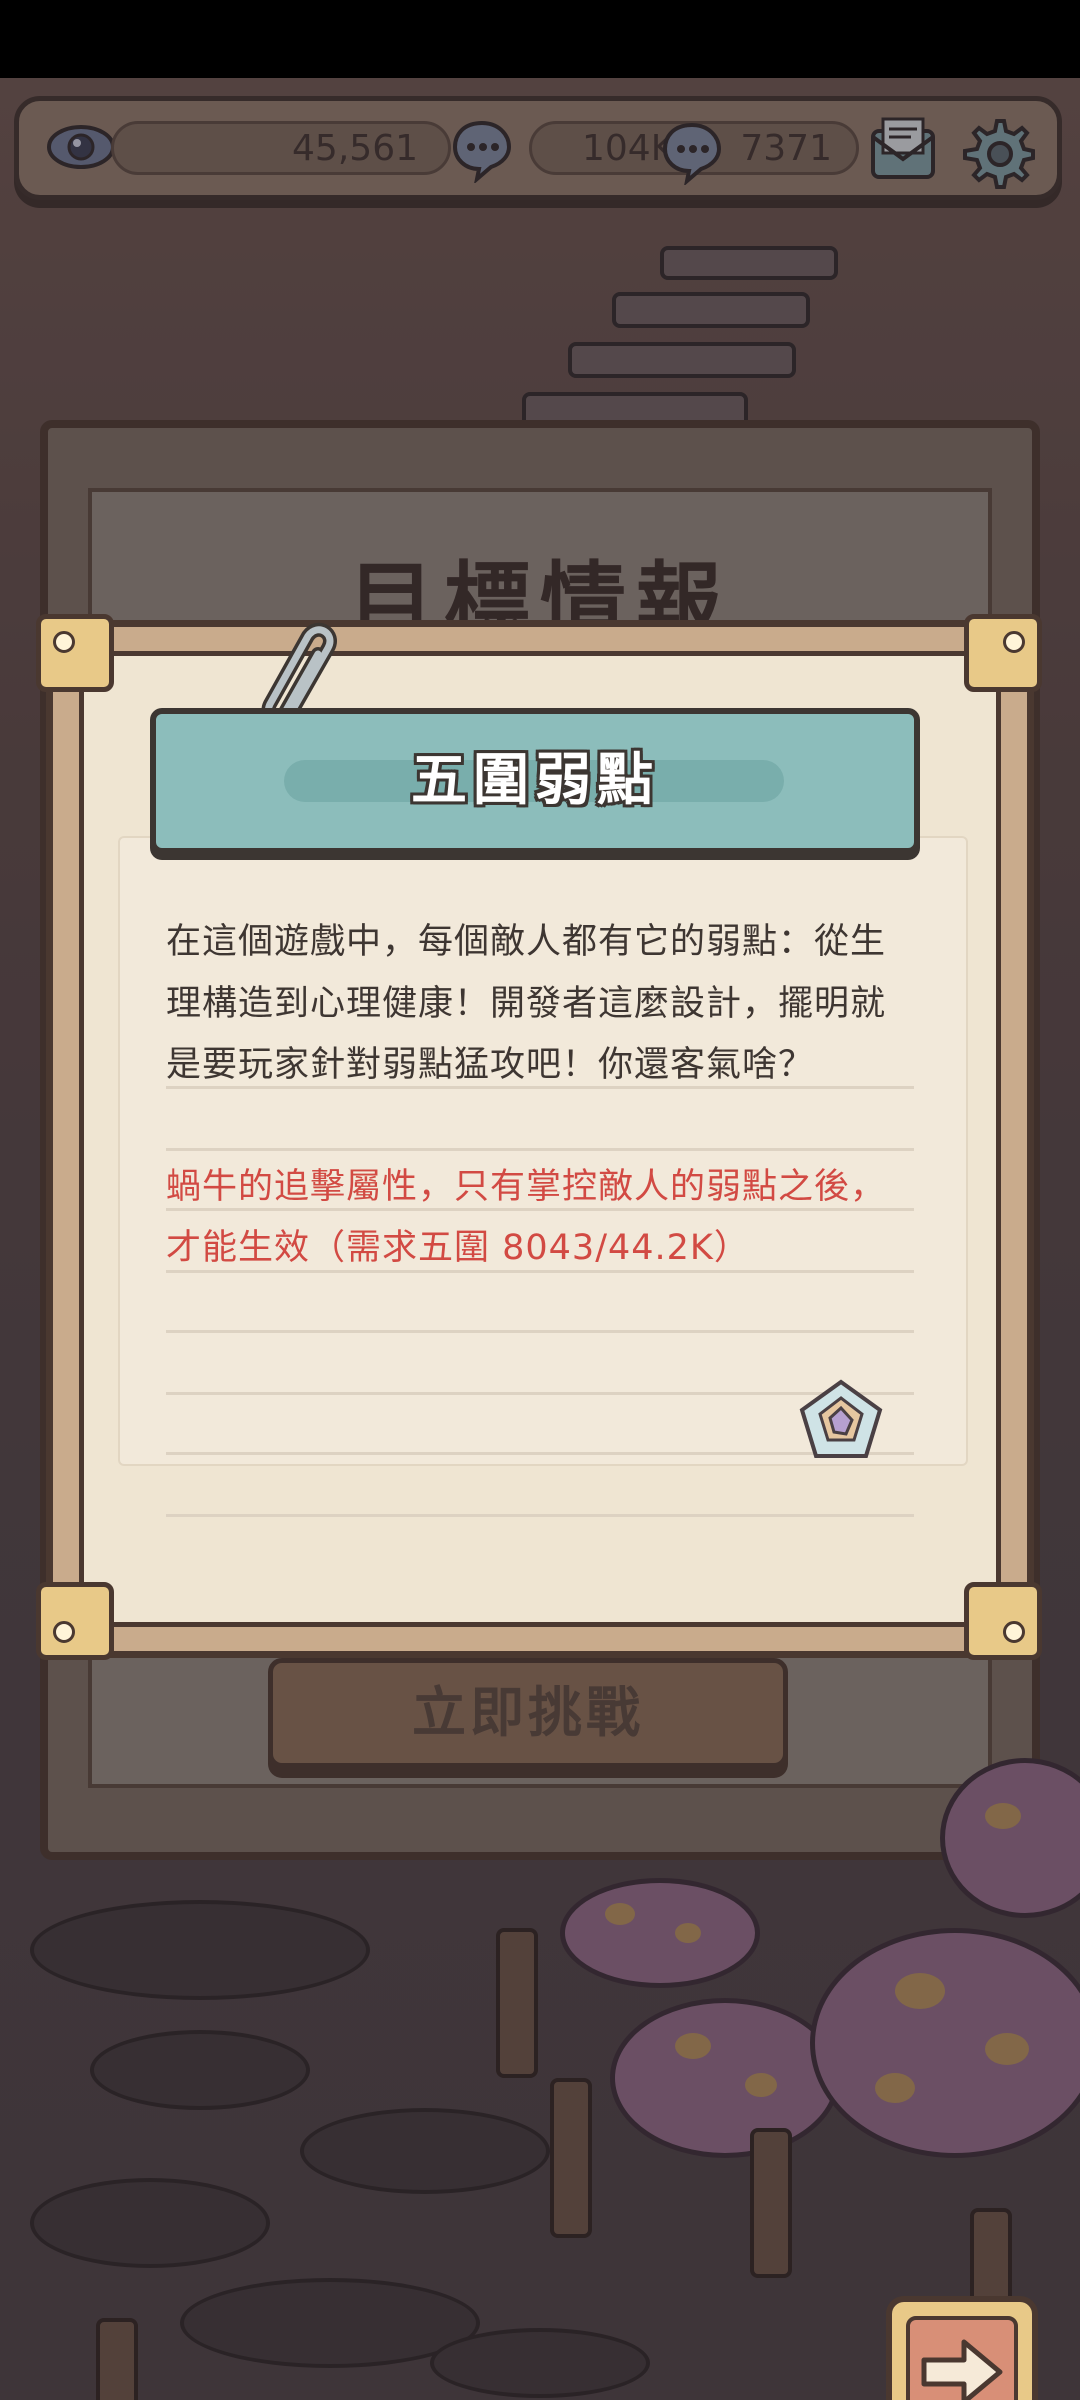 The width and height of the screenshot is (1080, 2400). Describe the element at coordinates (526, 942) in the screenshot. I see `dialog-body-line: 在這個遊戲中，每個敵人都有它的弱點：從生` at that location.